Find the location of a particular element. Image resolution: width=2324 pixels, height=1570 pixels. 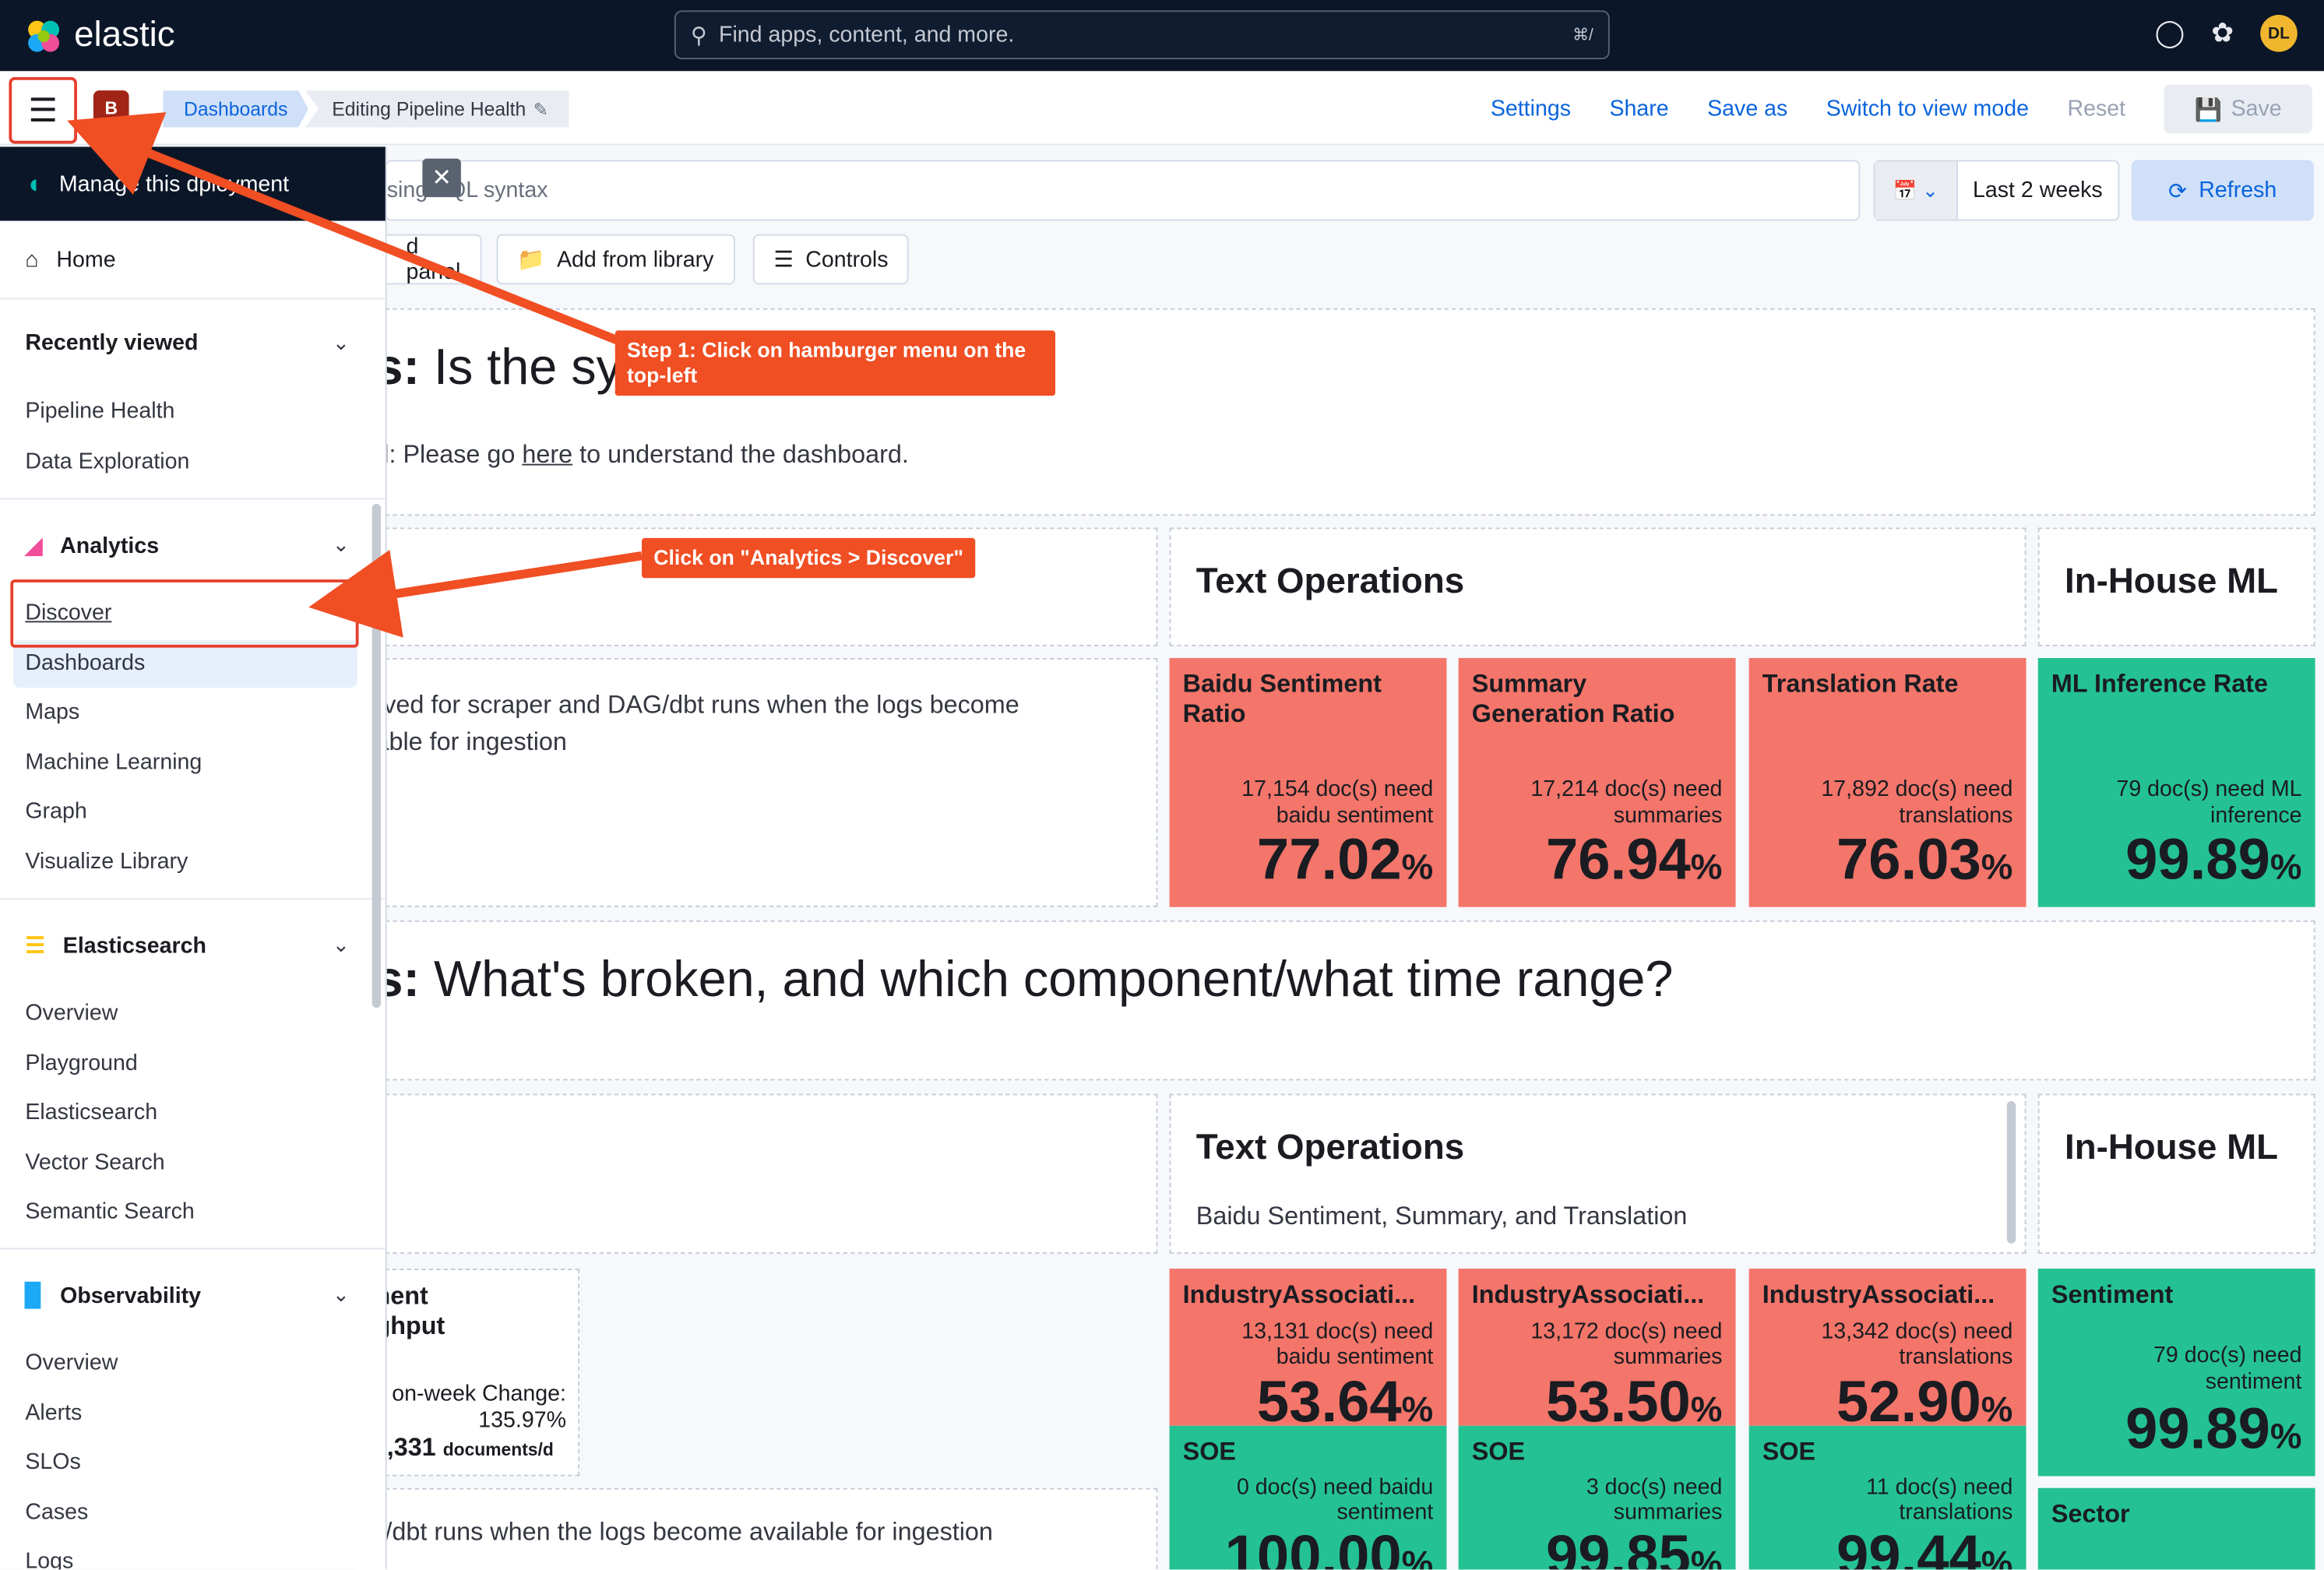

nav-recent-pipeline-health: Pipeline Health is located at coordinates (99, 411).